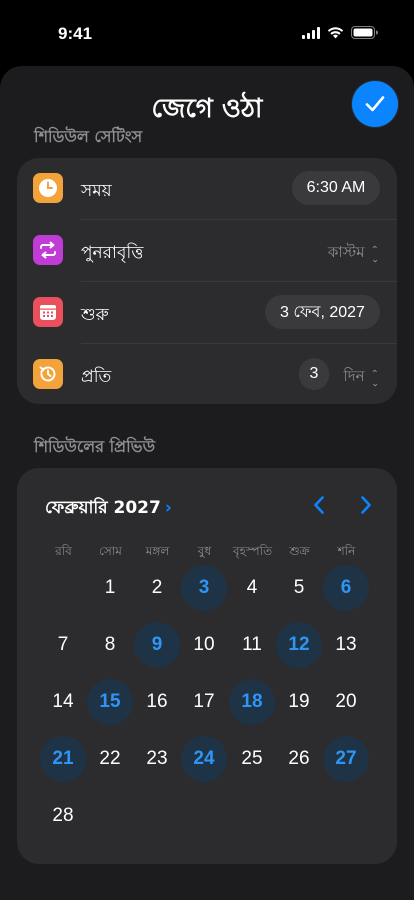  I want to click on time-label: সময়, so click(96, 191).